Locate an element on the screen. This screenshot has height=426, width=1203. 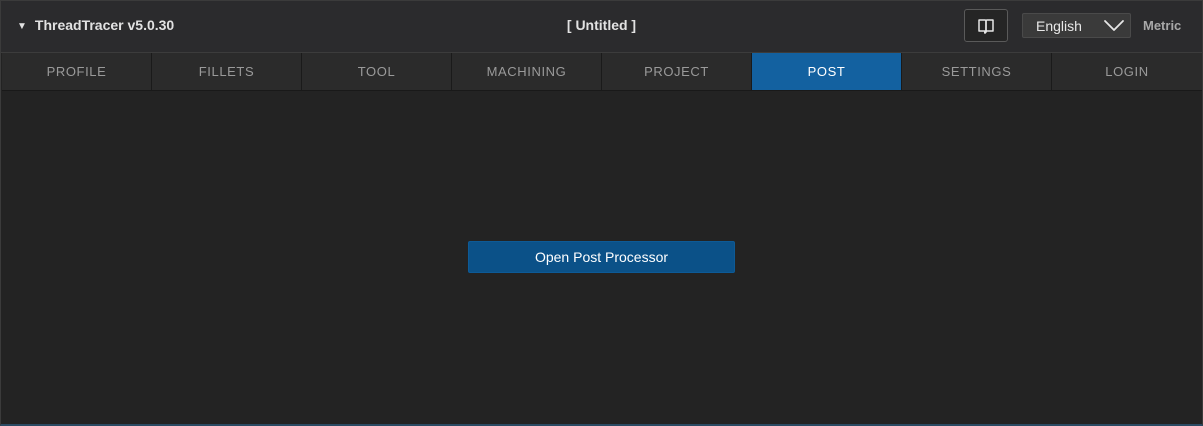
tab-machining: MACHINING is located at coordinates (527, 71).